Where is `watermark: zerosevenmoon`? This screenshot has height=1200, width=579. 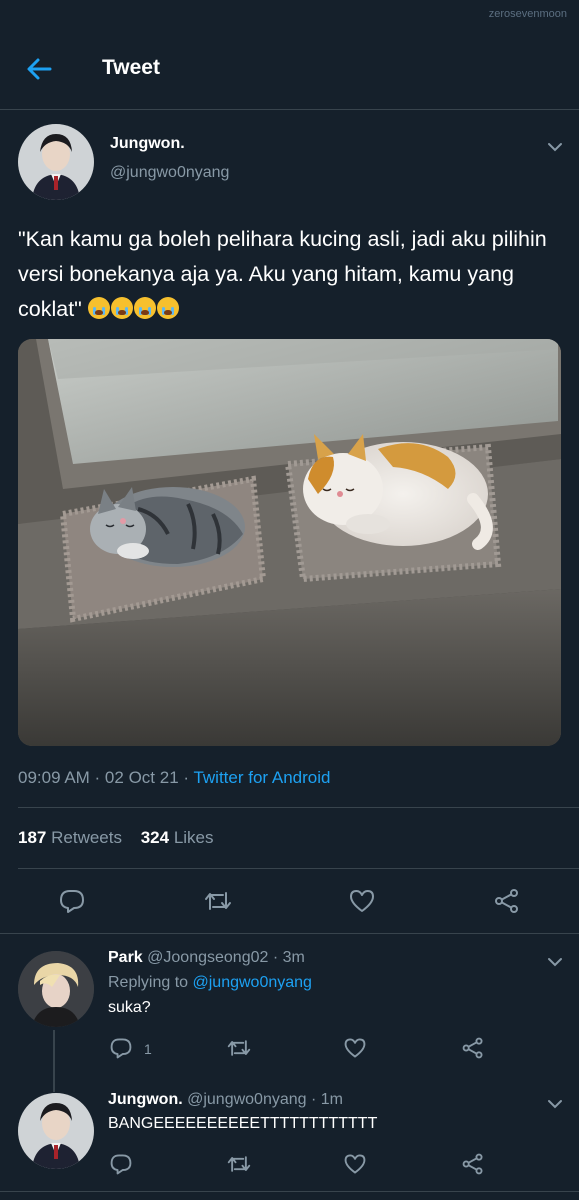
watermark: zerosevenmoon is located at coordinates (527, 14).